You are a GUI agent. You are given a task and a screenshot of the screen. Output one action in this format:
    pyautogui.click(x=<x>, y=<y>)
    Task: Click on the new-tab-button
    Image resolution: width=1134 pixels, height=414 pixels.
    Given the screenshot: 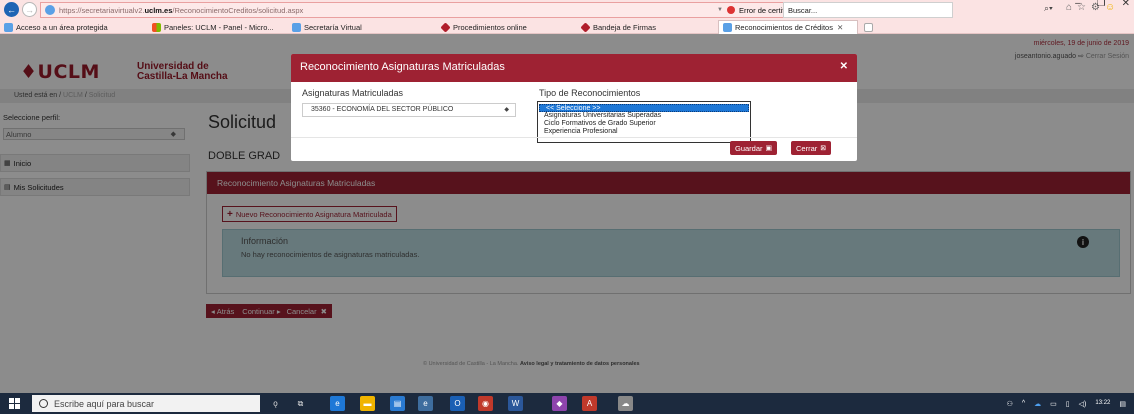 What is the action you would take?
    pyautogui.click(x=868, y=27)
    